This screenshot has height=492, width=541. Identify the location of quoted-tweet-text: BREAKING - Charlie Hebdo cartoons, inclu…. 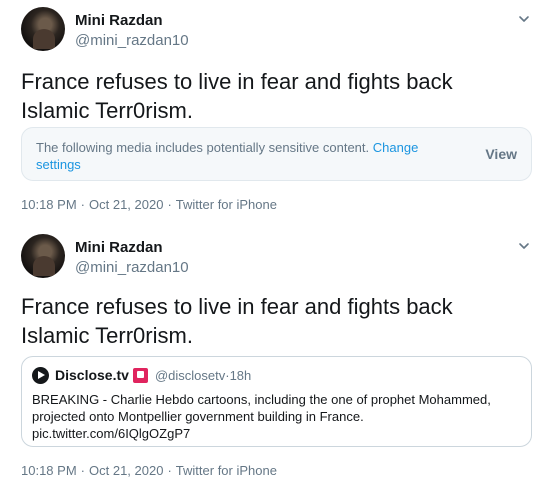
(261, 416).